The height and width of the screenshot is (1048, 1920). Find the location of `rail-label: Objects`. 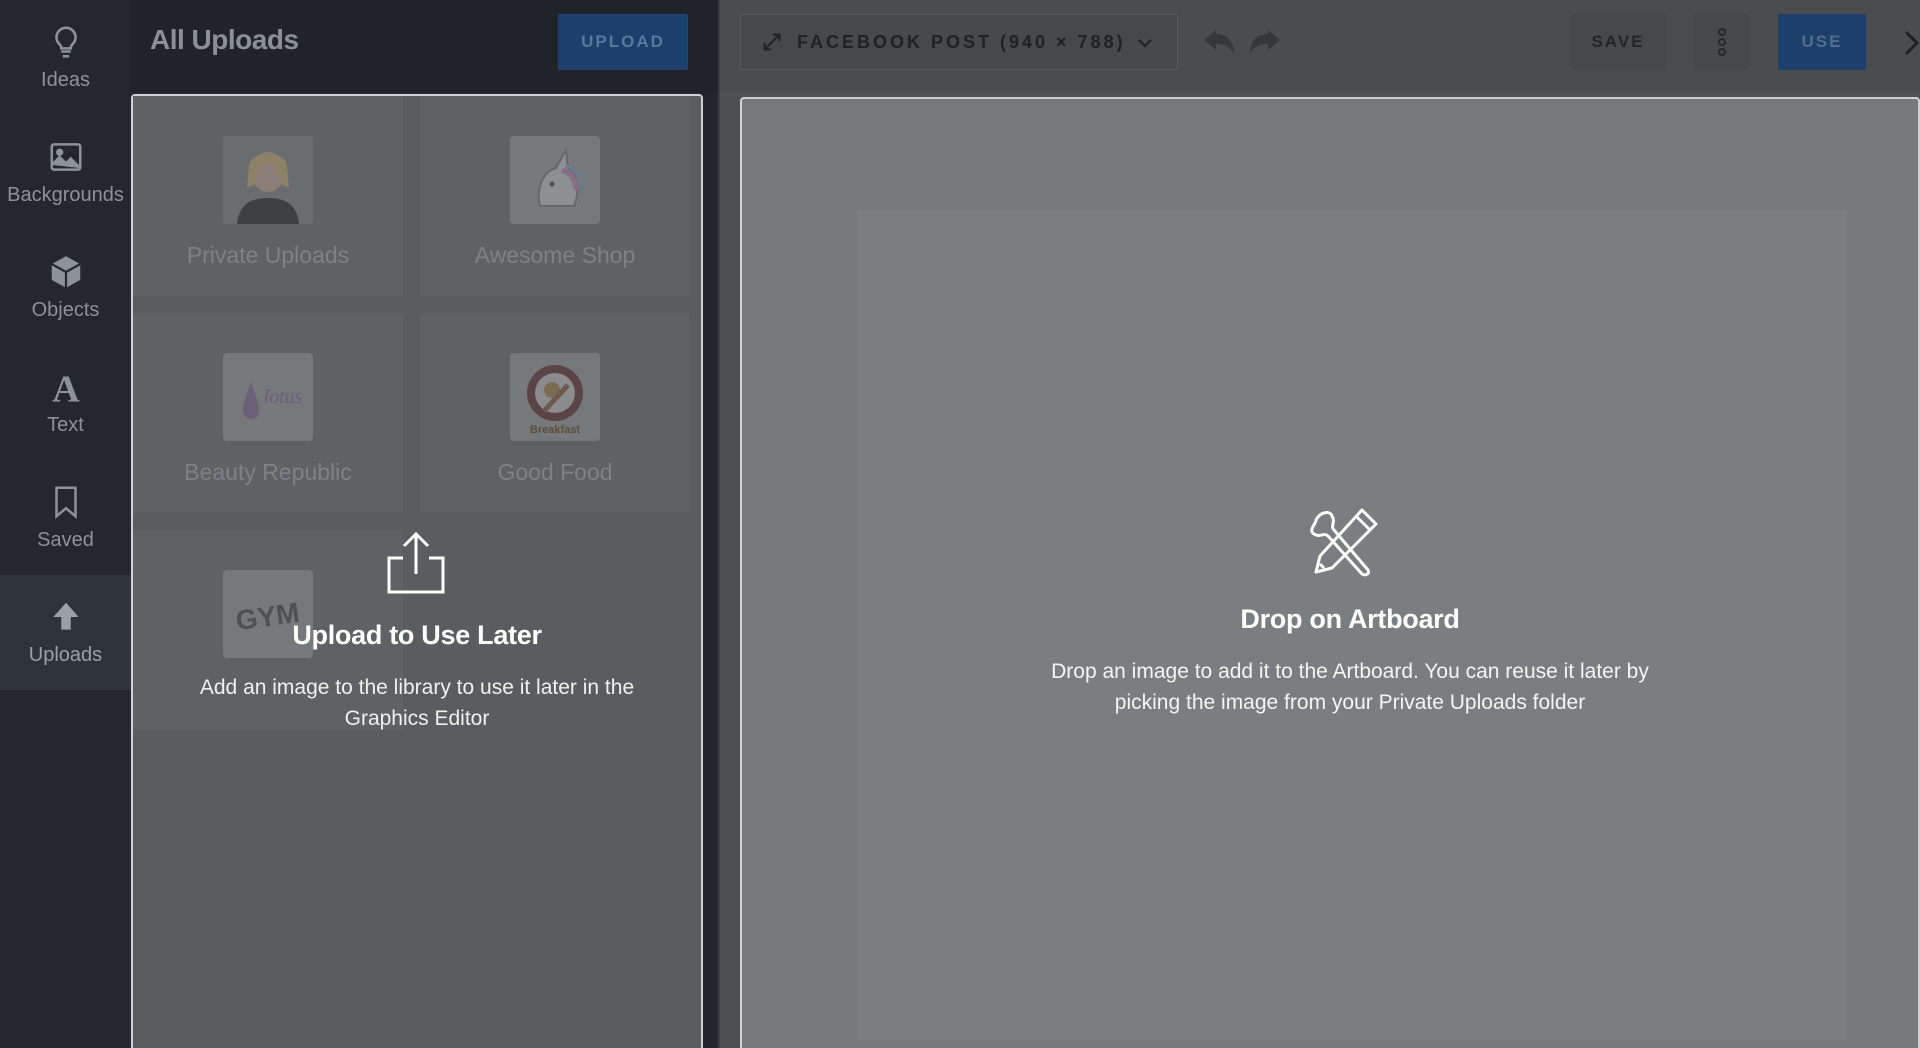

rail-label: Objects is located at coordinates (65, 310).